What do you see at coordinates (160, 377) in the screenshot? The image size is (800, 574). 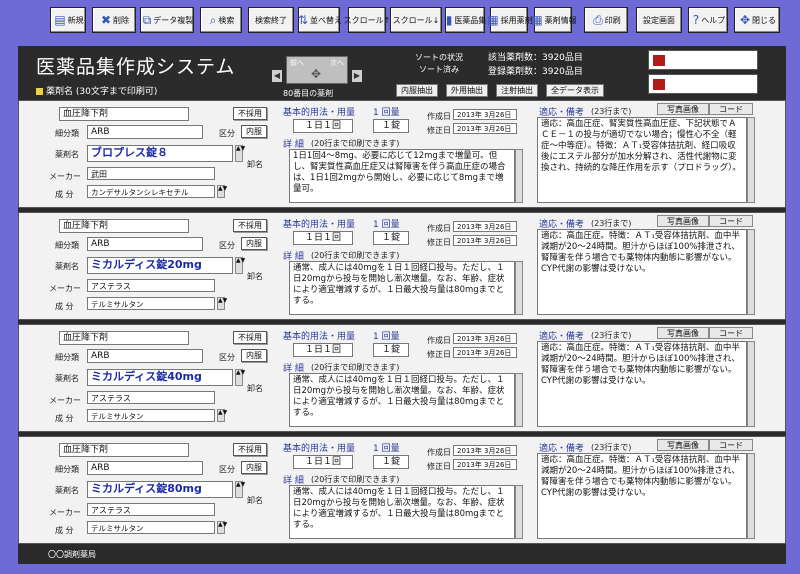 I see `drug-name-field: ミカルディス錠40mg` at bounding box center [160, 377].